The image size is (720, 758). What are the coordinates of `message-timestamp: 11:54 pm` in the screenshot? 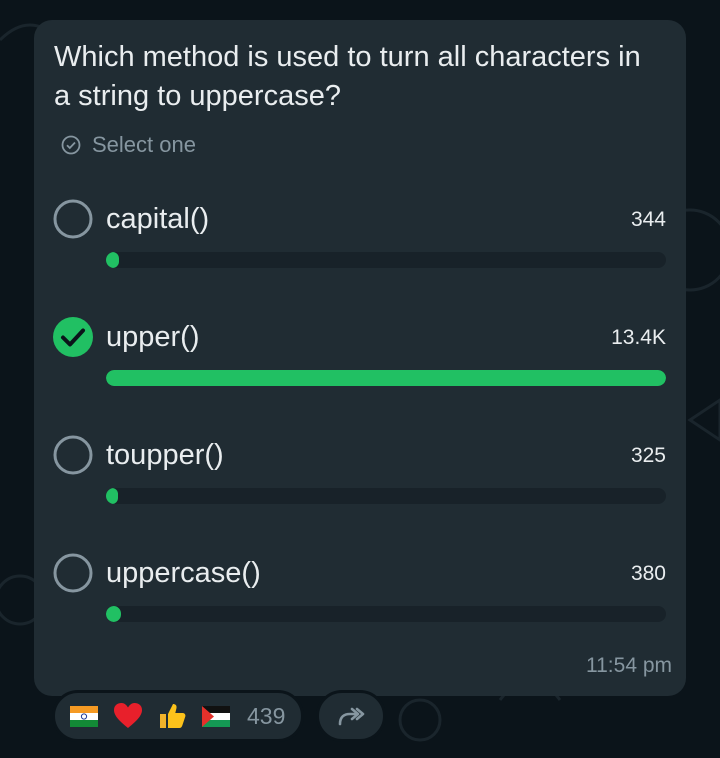 It's located at (629, 665).